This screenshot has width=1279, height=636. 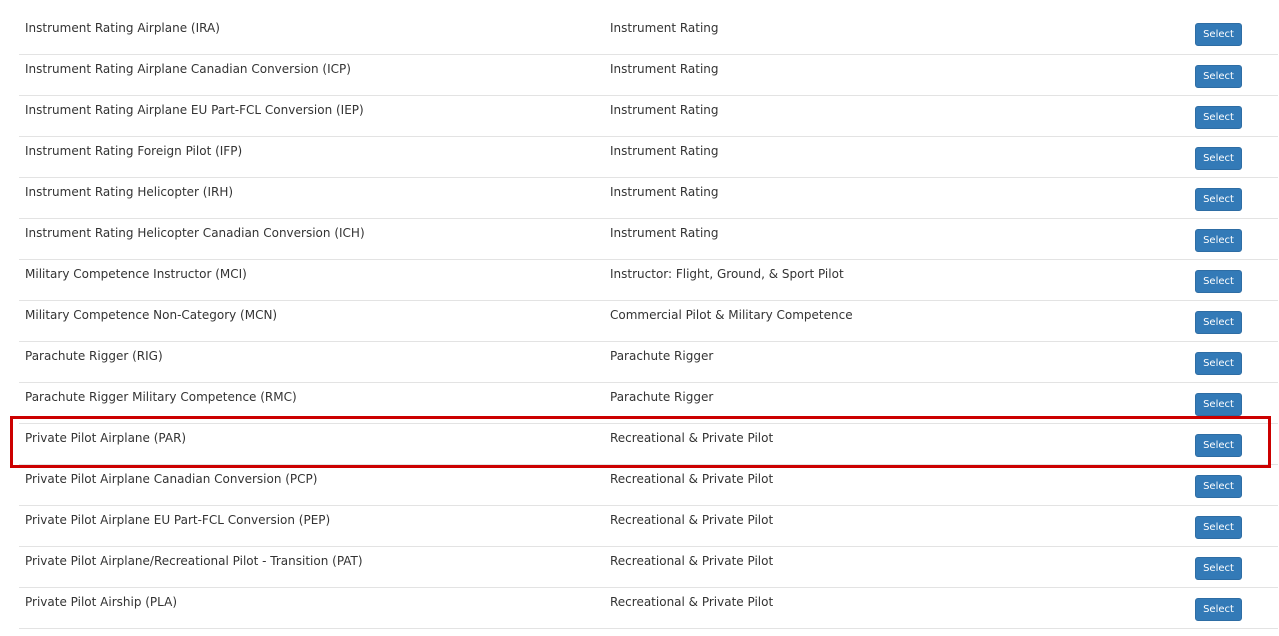 What do you see at coordinates (106, 438) in the screenshot?
I see `test-name: Private Pilot Airplane (PAR)` at bounding box center [106, 438].